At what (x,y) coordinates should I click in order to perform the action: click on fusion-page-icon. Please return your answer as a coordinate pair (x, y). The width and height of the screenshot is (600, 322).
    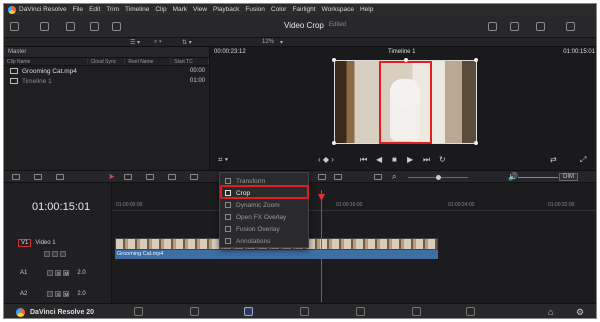
    Looking at the image, I should click on (304, 311).